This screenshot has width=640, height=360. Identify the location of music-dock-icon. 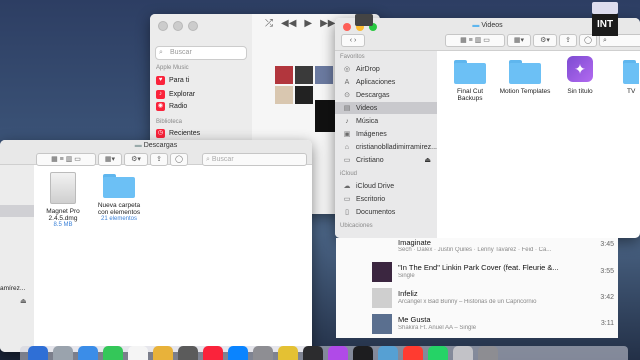
(213, 353).